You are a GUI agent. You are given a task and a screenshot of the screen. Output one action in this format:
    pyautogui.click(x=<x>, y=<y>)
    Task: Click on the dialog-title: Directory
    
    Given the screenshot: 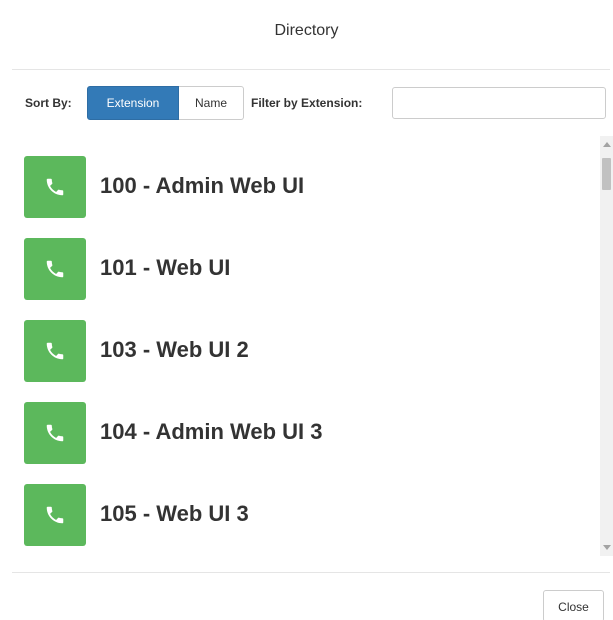 What is the action you would take?
    pyautogui.click(x=306, y=30)
    